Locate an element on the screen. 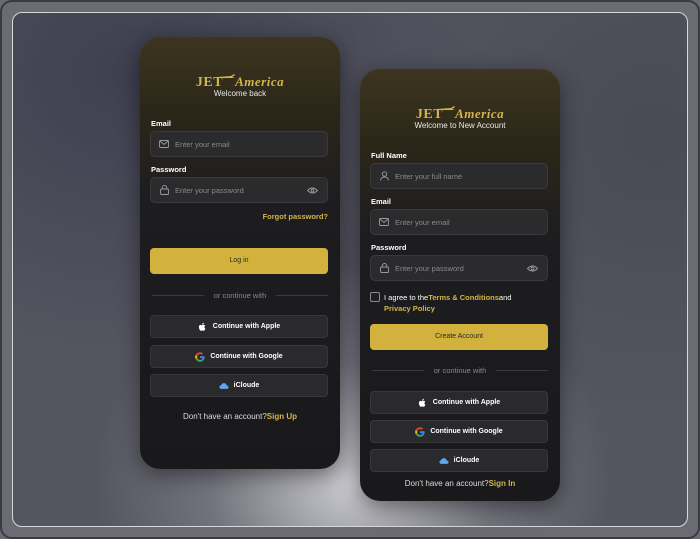 The image size is (700, 539). signin-link: Sign In is located at coordinates (502, 483).